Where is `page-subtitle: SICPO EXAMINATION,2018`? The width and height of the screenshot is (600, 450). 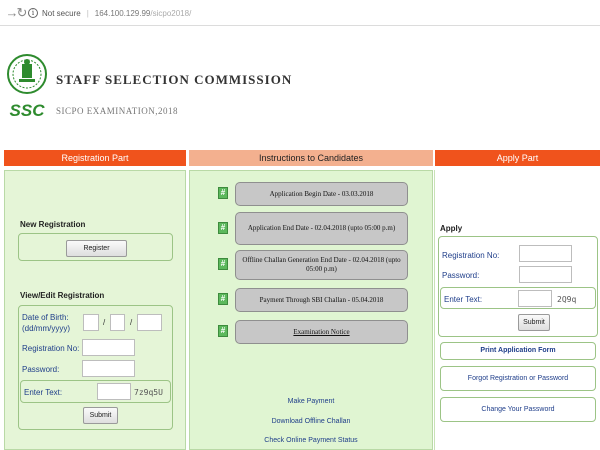
page-subtitle: SICPO EXAMINATION,2018 is located at coordinates (117, 111).